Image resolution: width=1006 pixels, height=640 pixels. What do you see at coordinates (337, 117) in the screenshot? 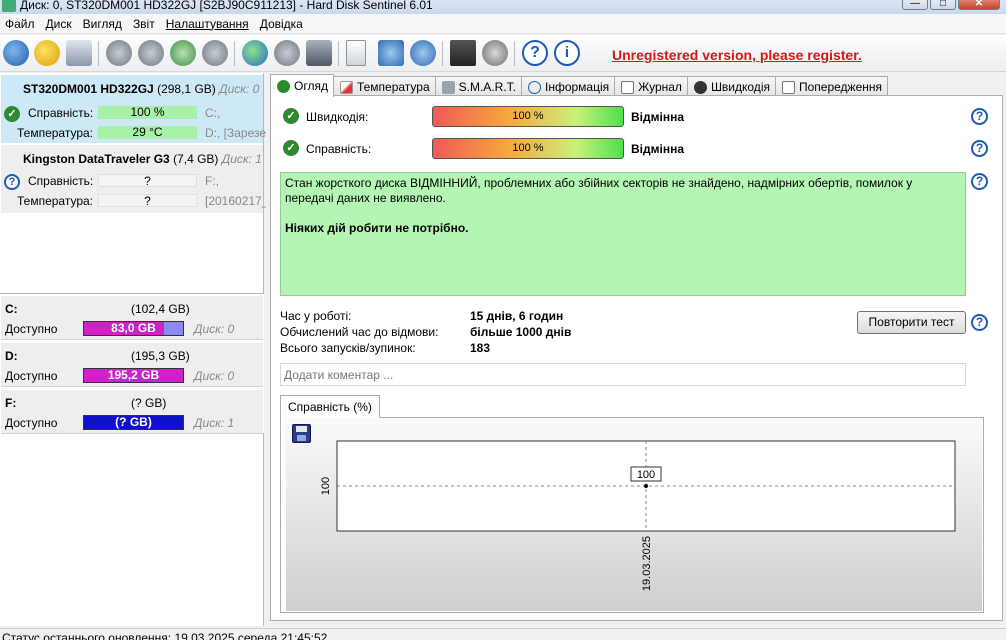
I see `performance-label: Швидкодія:` at bounding box center [337, 117].